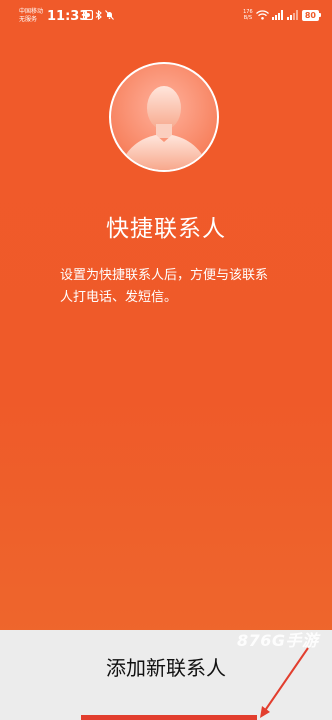 This screenshot has height=720, width=332. I want to click on network-speed: 176 B/S, so click(248, 15).